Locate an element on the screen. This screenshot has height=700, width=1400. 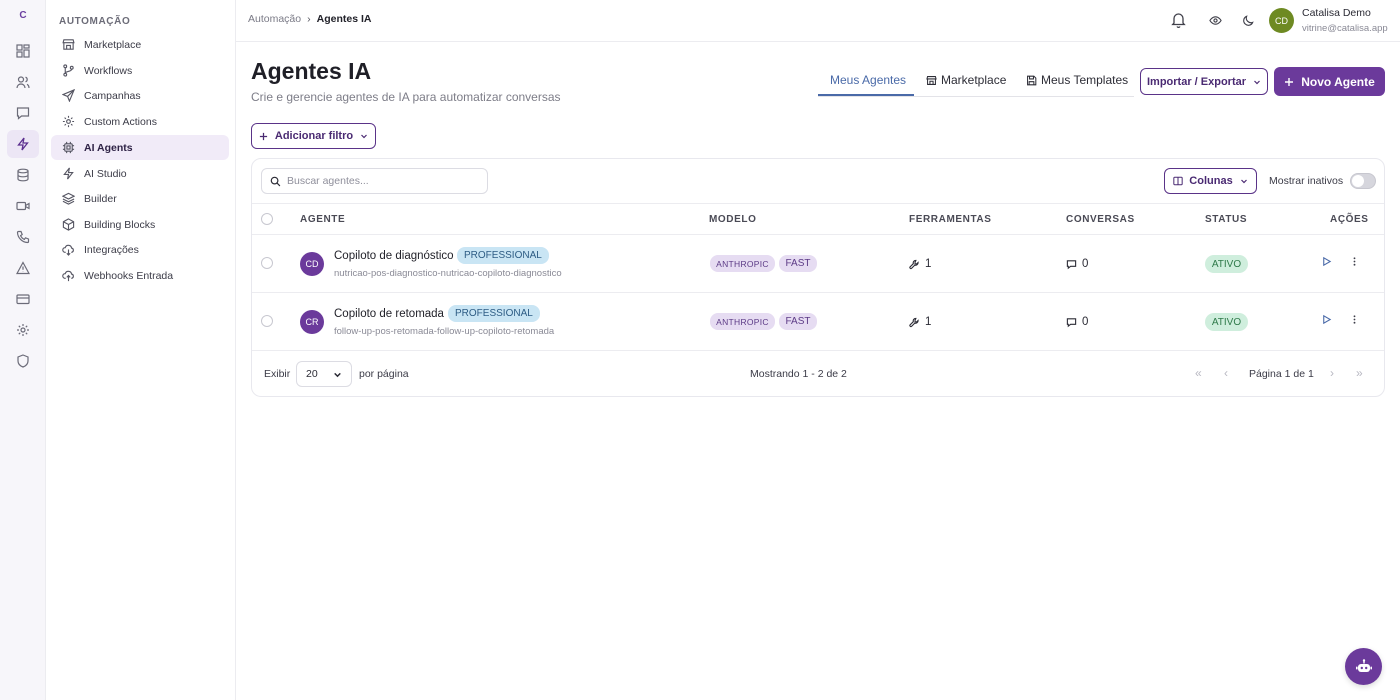
sidebar-item-custom-actions: Custom Actions is located at coordinates (140, 121).